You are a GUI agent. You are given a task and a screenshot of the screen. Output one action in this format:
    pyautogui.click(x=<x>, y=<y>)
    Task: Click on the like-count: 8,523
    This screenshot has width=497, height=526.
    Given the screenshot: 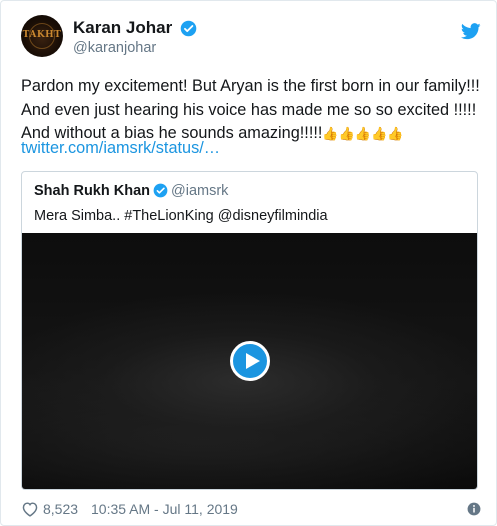 What is the action you would take?
    pyautogui.click(x=60, y=509)
    